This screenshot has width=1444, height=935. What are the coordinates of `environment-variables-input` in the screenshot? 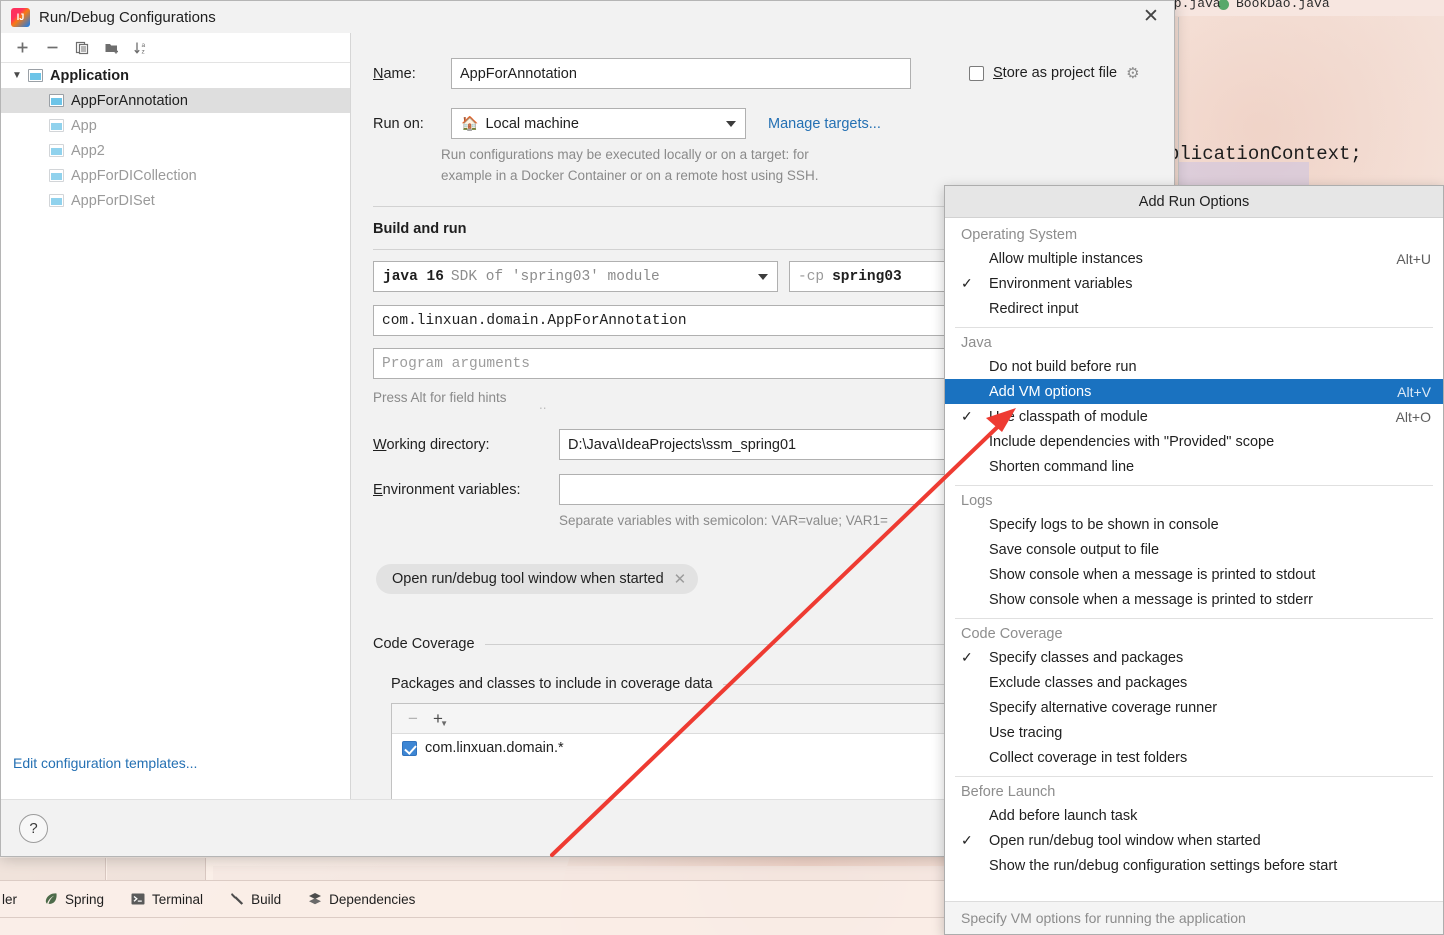 It's located at (769, 489).